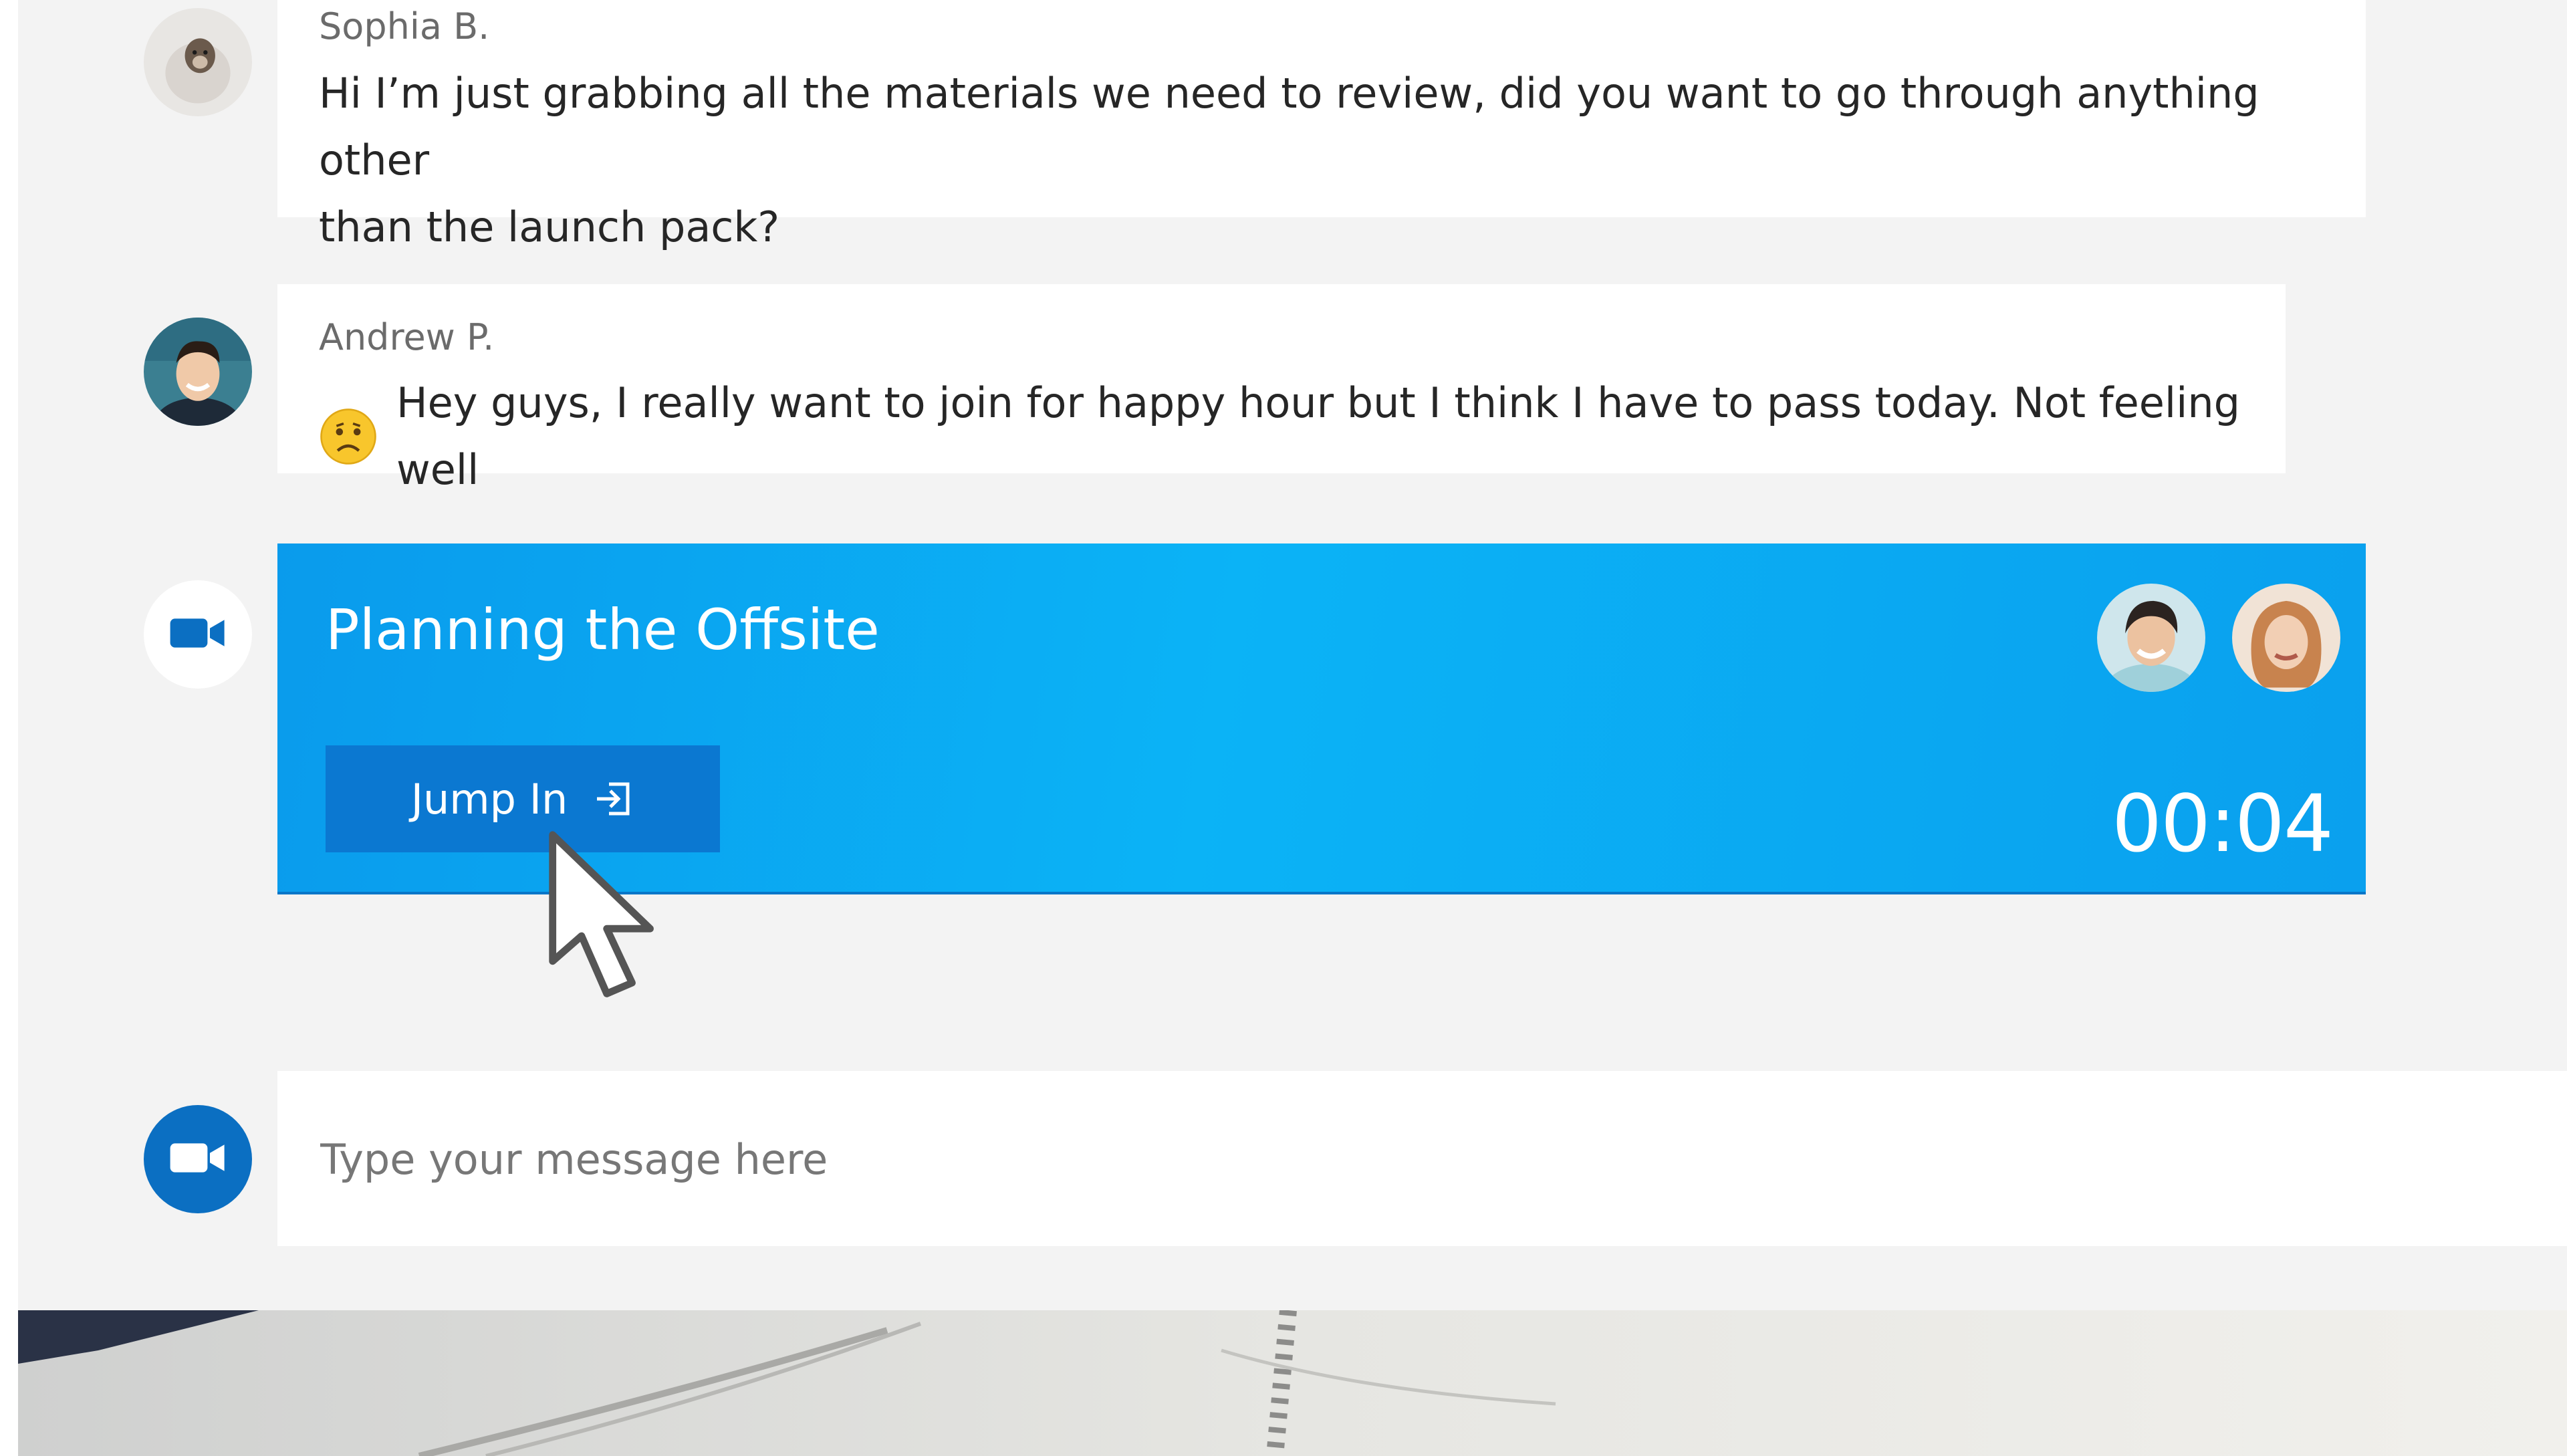 Image resolution: width=2567 pixels, height=1456 pixels. I want to click on avatar-andrew, so click(198, 372).